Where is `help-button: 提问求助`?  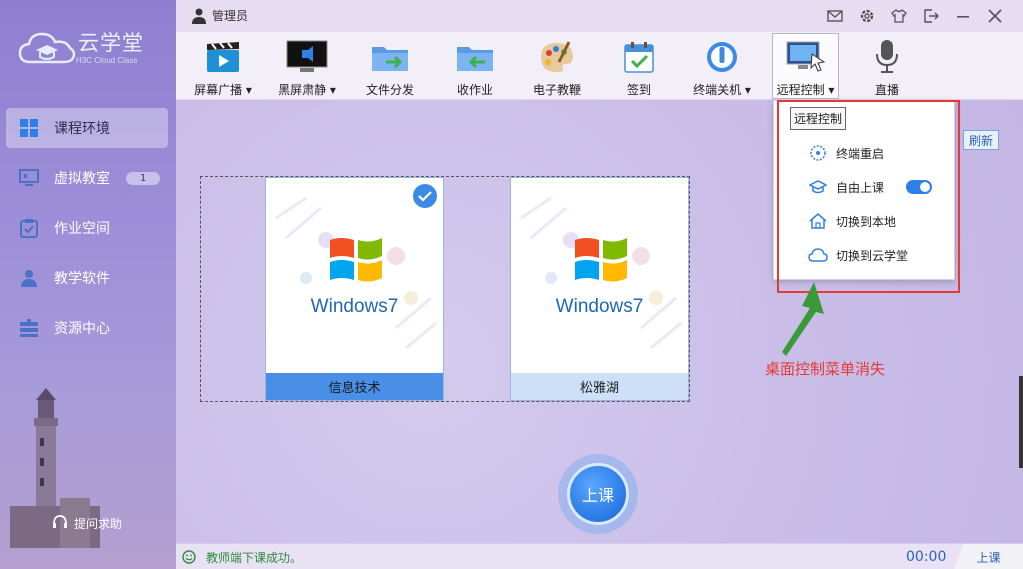 help-button: 提问求助 is located at coordinates (87, 523).